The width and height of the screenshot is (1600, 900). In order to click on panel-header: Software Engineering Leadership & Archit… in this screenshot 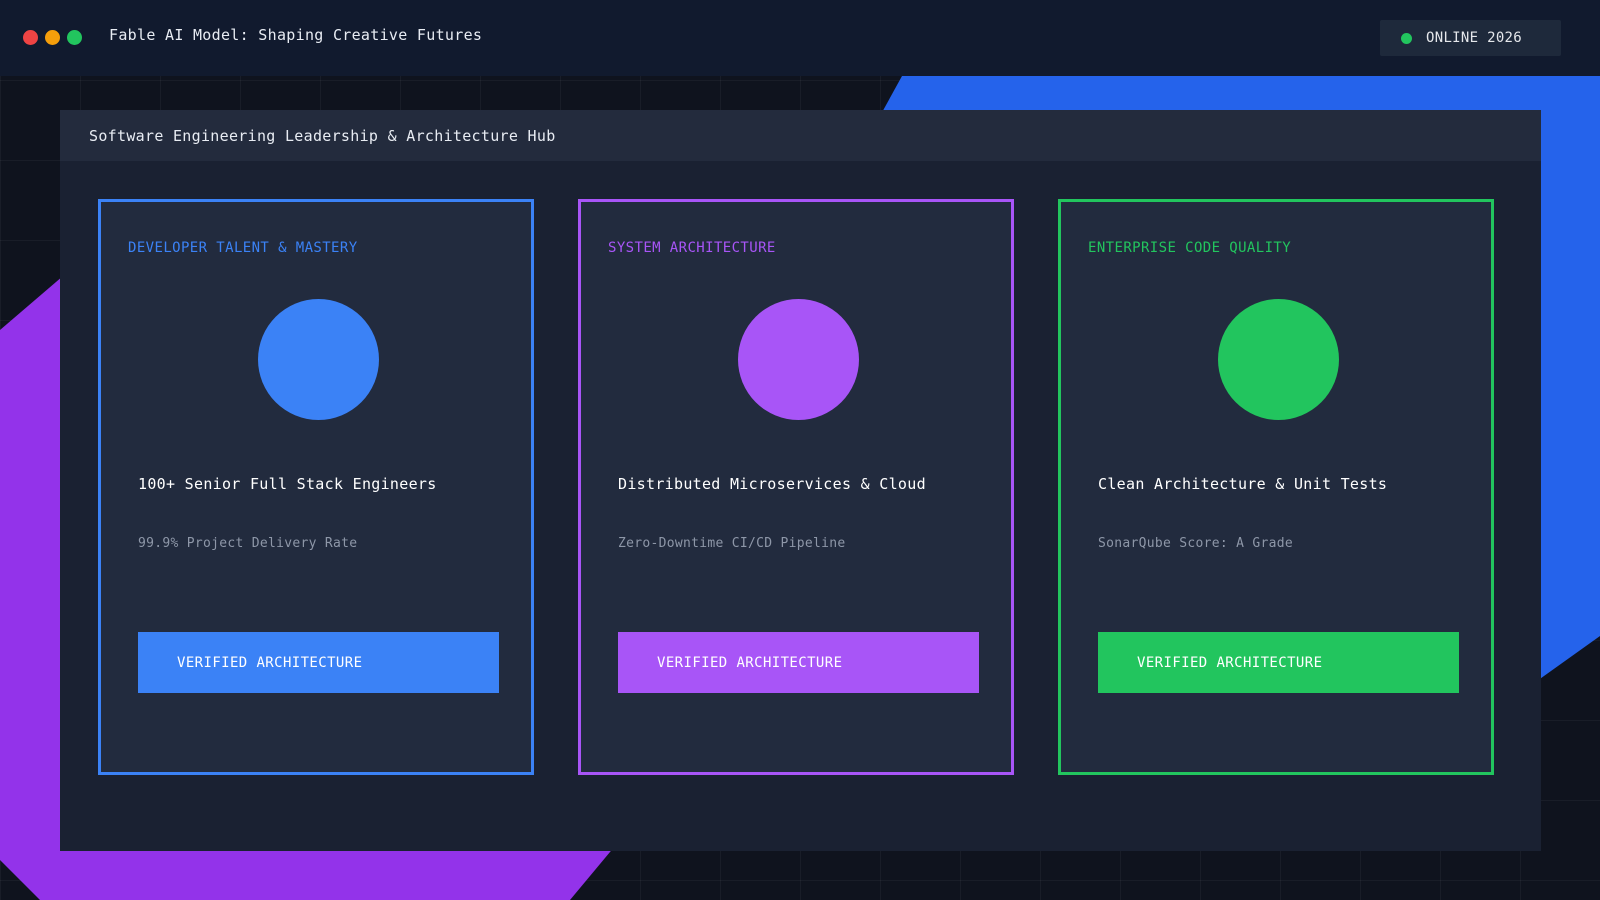, I will do `click(800, 135)`.